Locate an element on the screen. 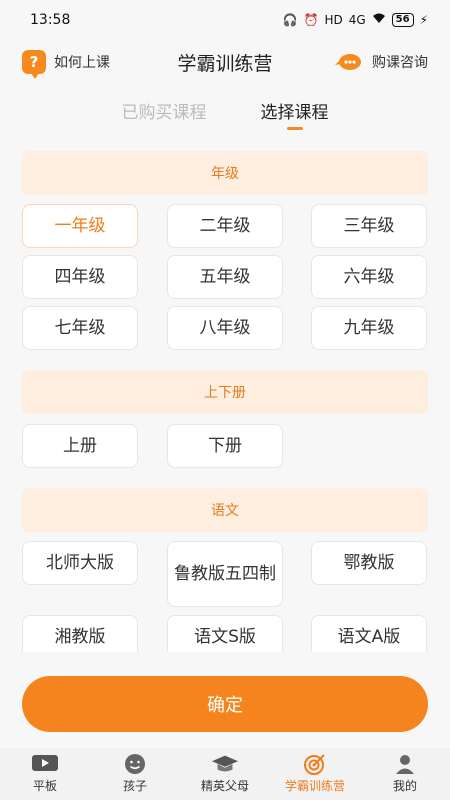  edition-option: 语文A版 is located at coordinates (369, 633).